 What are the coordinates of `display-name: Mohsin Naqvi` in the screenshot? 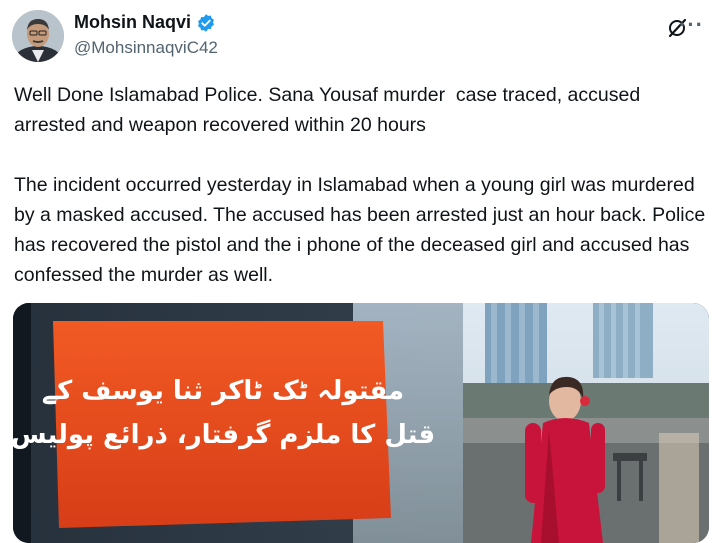 It's located at (132, 22).